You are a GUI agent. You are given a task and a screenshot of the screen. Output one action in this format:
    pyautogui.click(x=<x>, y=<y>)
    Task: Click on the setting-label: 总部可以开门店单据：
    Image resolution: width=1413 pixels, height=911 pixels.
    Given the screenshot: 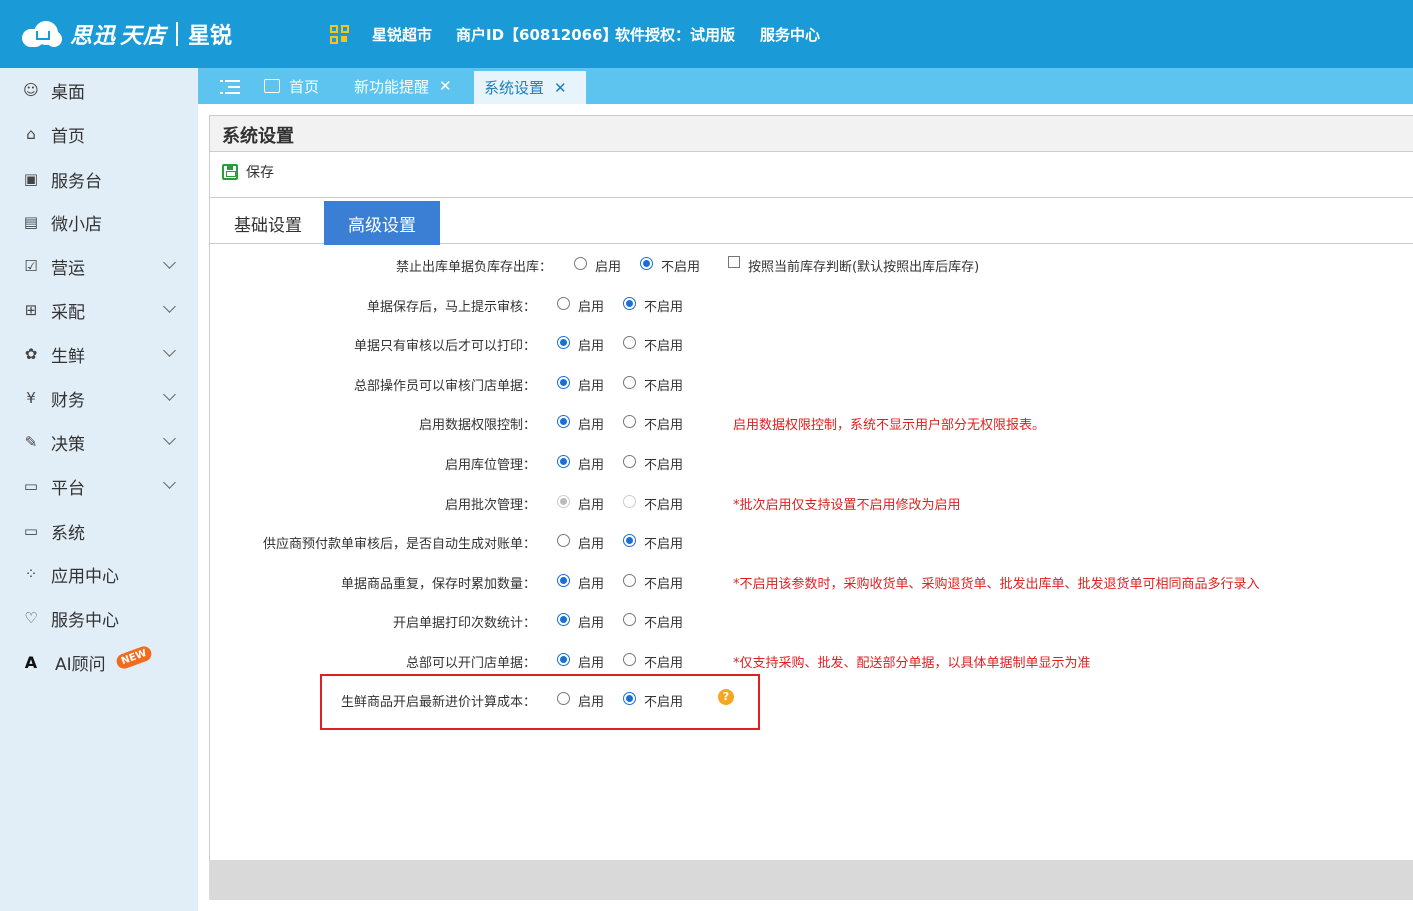 What is the action you would take?
    pyautogui.click(x=470, y=663)
    